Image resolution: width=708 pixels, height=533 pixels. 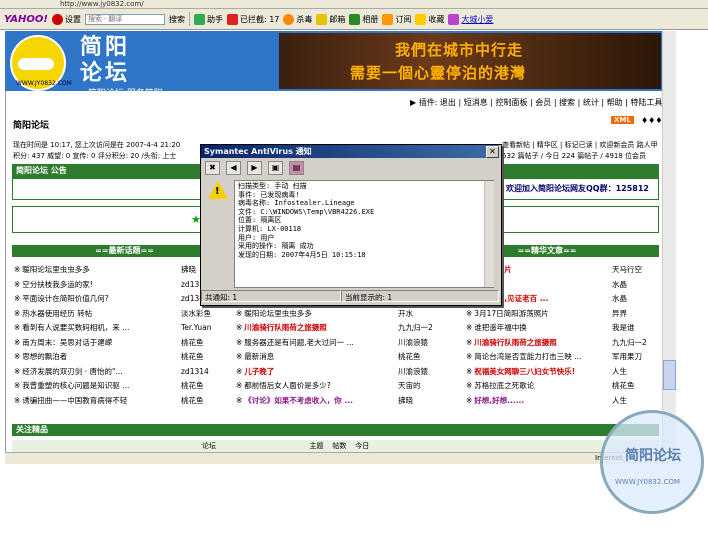 What do you see at coordinates (363, 19) in the screenshot?
I see `album-button: 相册` at bounding box center [363, 19].